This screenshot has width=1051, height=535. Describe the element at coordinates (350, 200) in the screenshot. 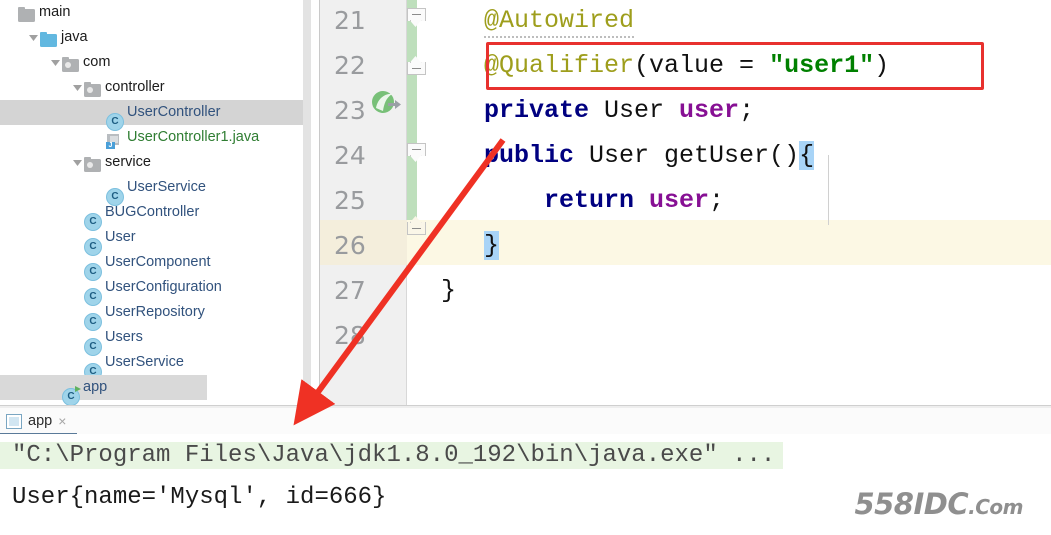

I see `line-number: 25` at that location.